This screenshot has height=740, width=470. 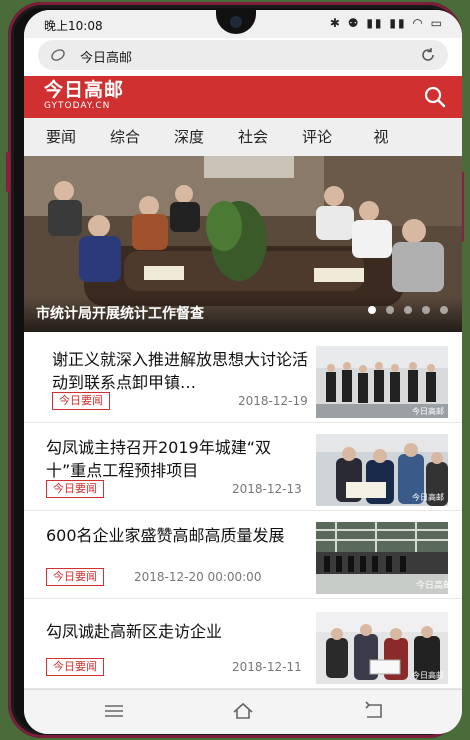 I want to click on system-nav-bar, so click(x=243, y=711).